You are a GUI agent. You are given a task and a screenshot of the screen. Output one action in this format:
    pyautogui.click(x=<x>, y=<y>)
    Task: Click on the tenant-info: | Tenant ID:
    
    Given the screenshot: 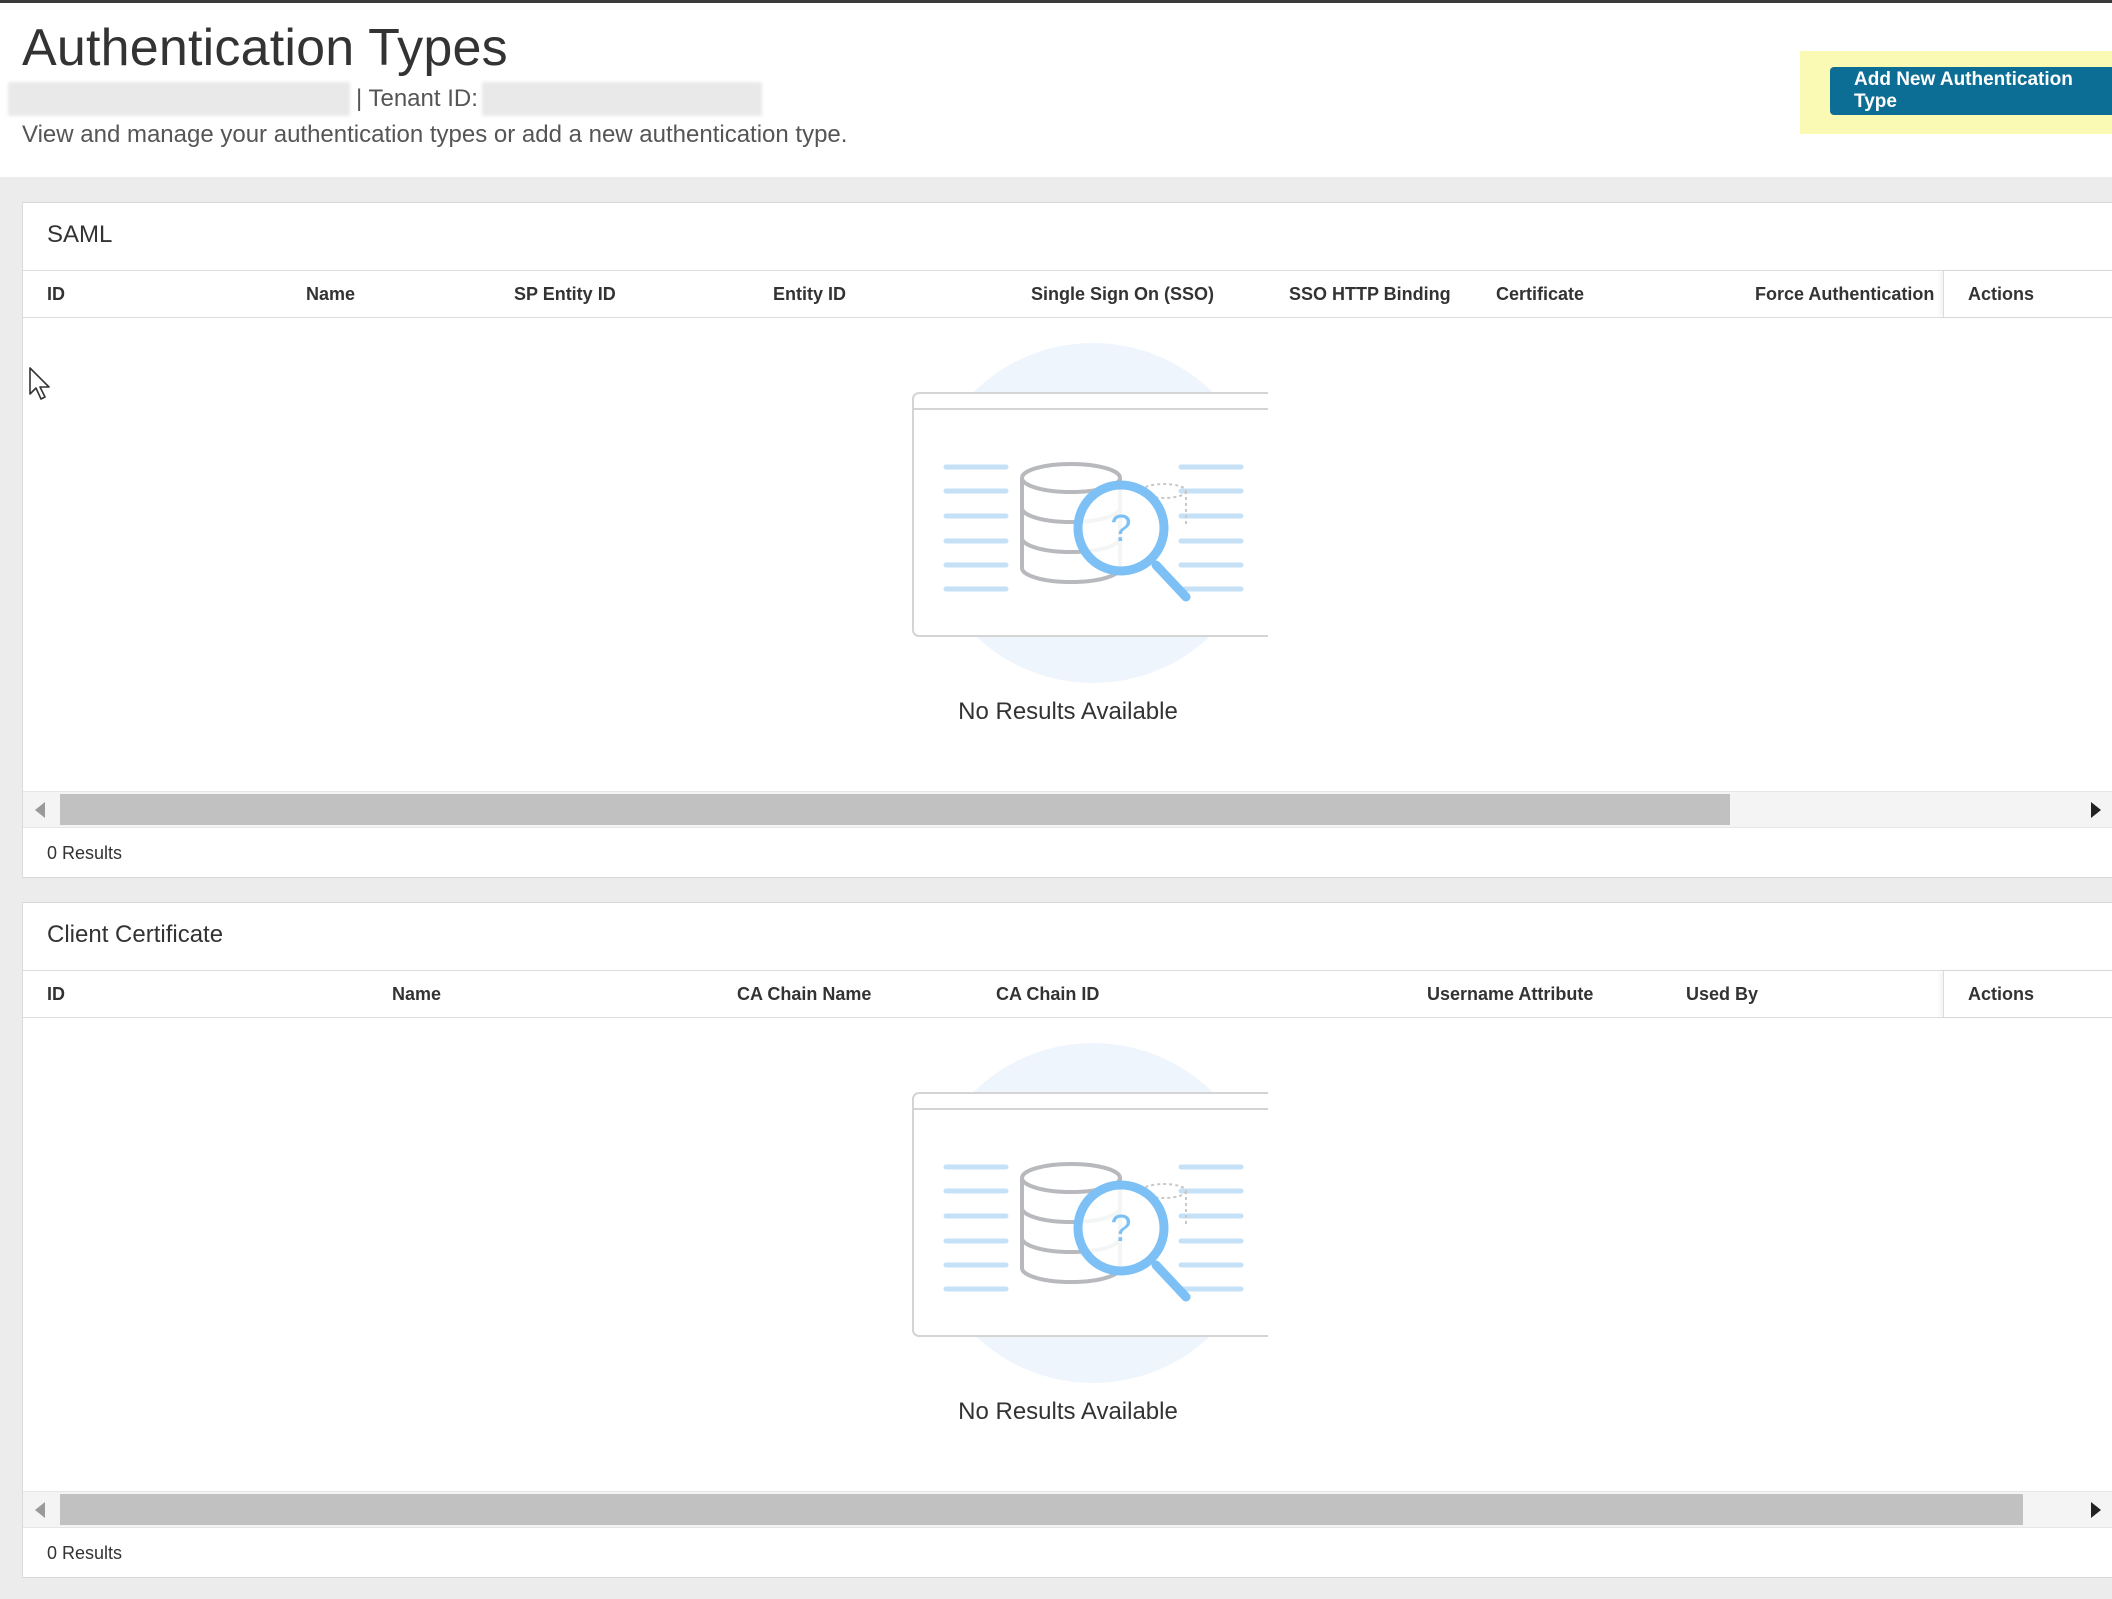 What is the action you would take?
    pyautogui.click(x=385, y=99)
    